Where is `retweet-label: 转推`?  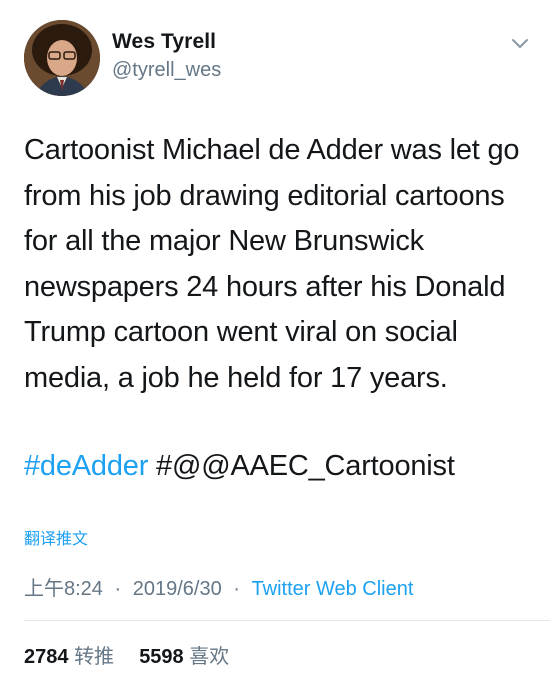
retweet-label: 转推 is located at coordinates (94, 657).